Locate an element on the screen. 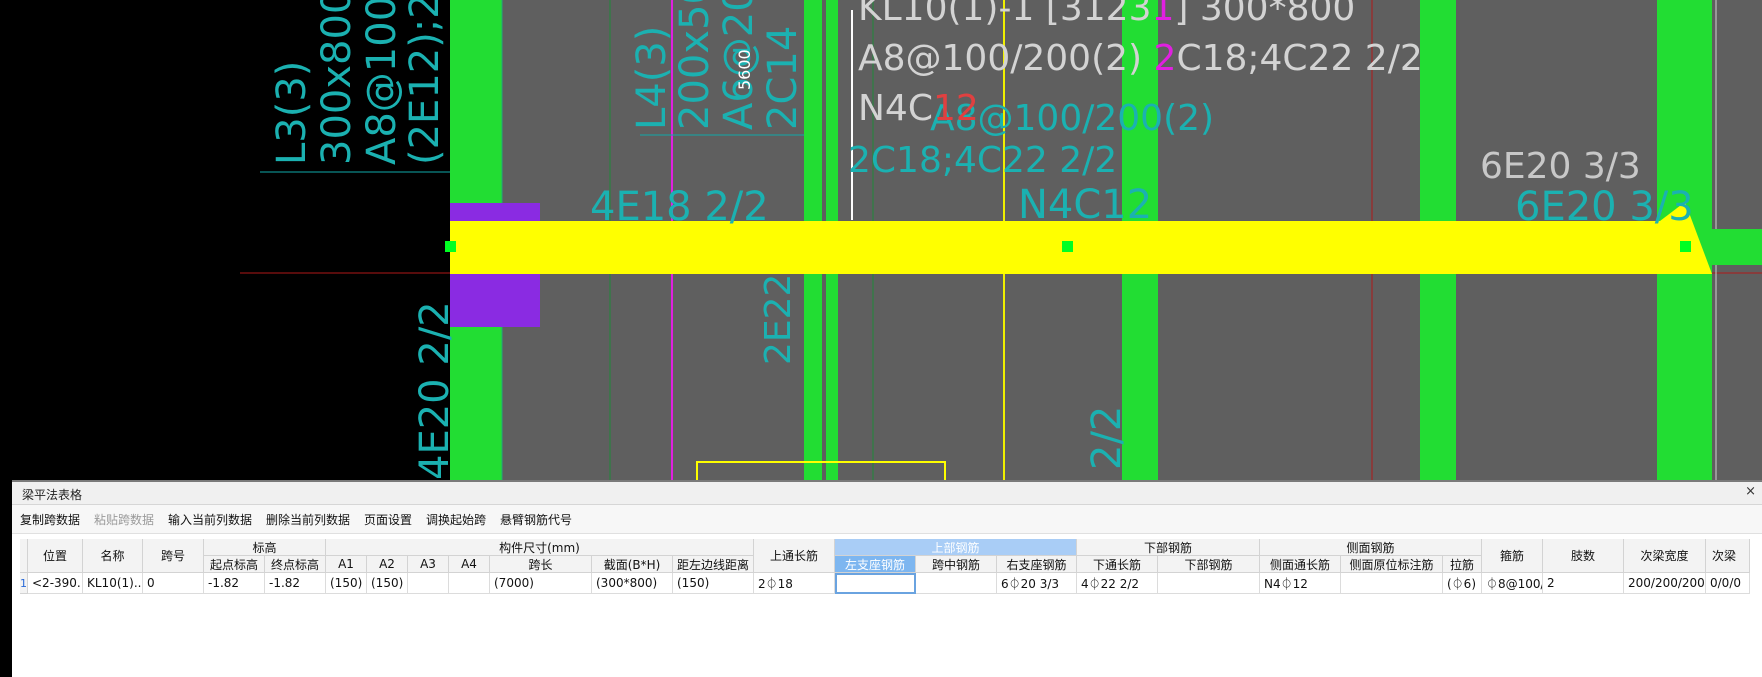 Image resolution: width=1762 pixels, height=677 pixels. header-span-no: 跨号 is located at coordinates (173, 556).